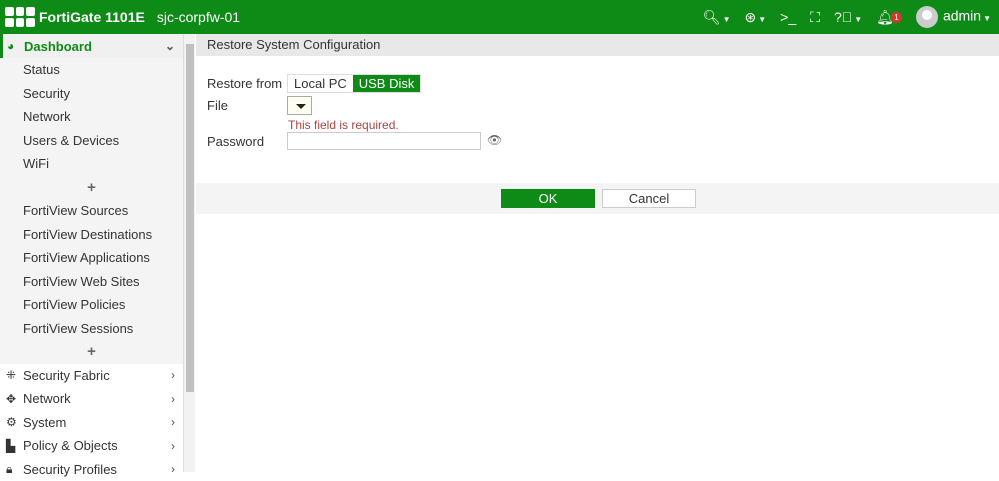 The height and width of the screenshot is (481, 999). Describe the element at coordinates (896, 17) in the screenshot. I see `notification-badge: 1` at that location.